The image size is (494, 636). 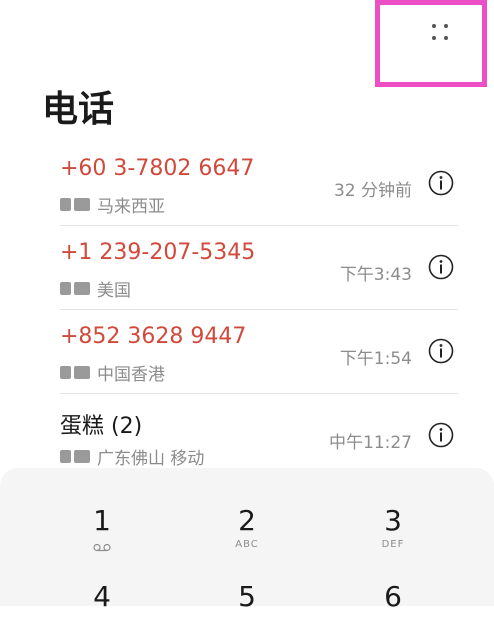 What do you see at coordinates (431, 43) in the screenshot?
I see `annotation-highlight-box` at bounding box center [431, 43].